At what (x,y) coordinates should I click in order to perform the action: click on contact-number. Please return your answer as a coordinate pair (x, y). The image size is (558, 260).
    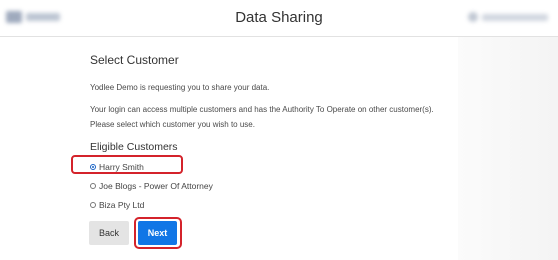
    Looking at the image, I should click on (515, 17).